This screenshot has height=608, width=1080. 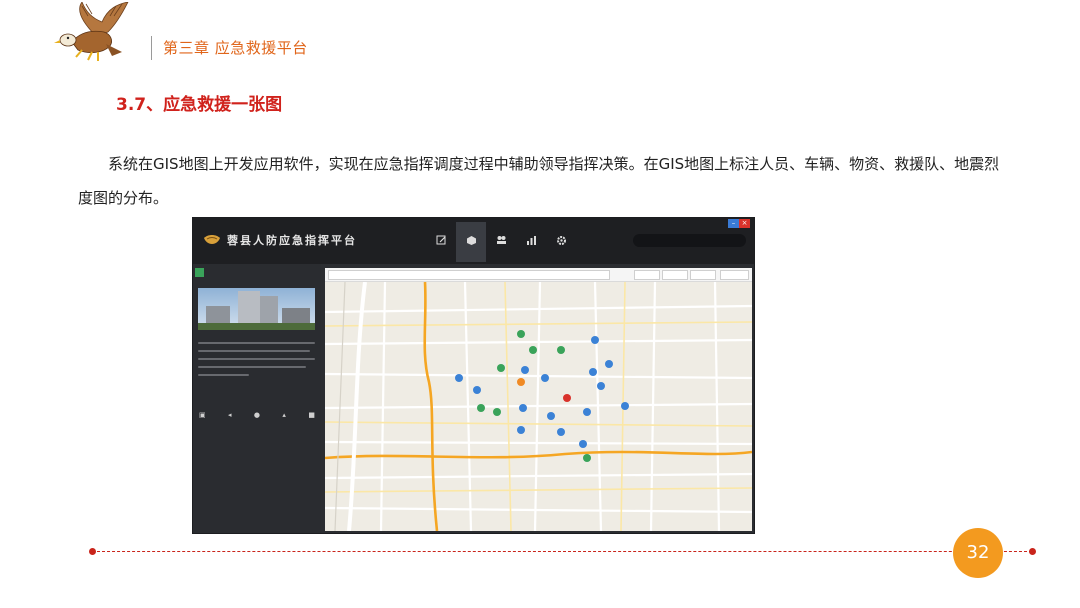 I want to click on minimize-button: –, so click(x=733, y=223).